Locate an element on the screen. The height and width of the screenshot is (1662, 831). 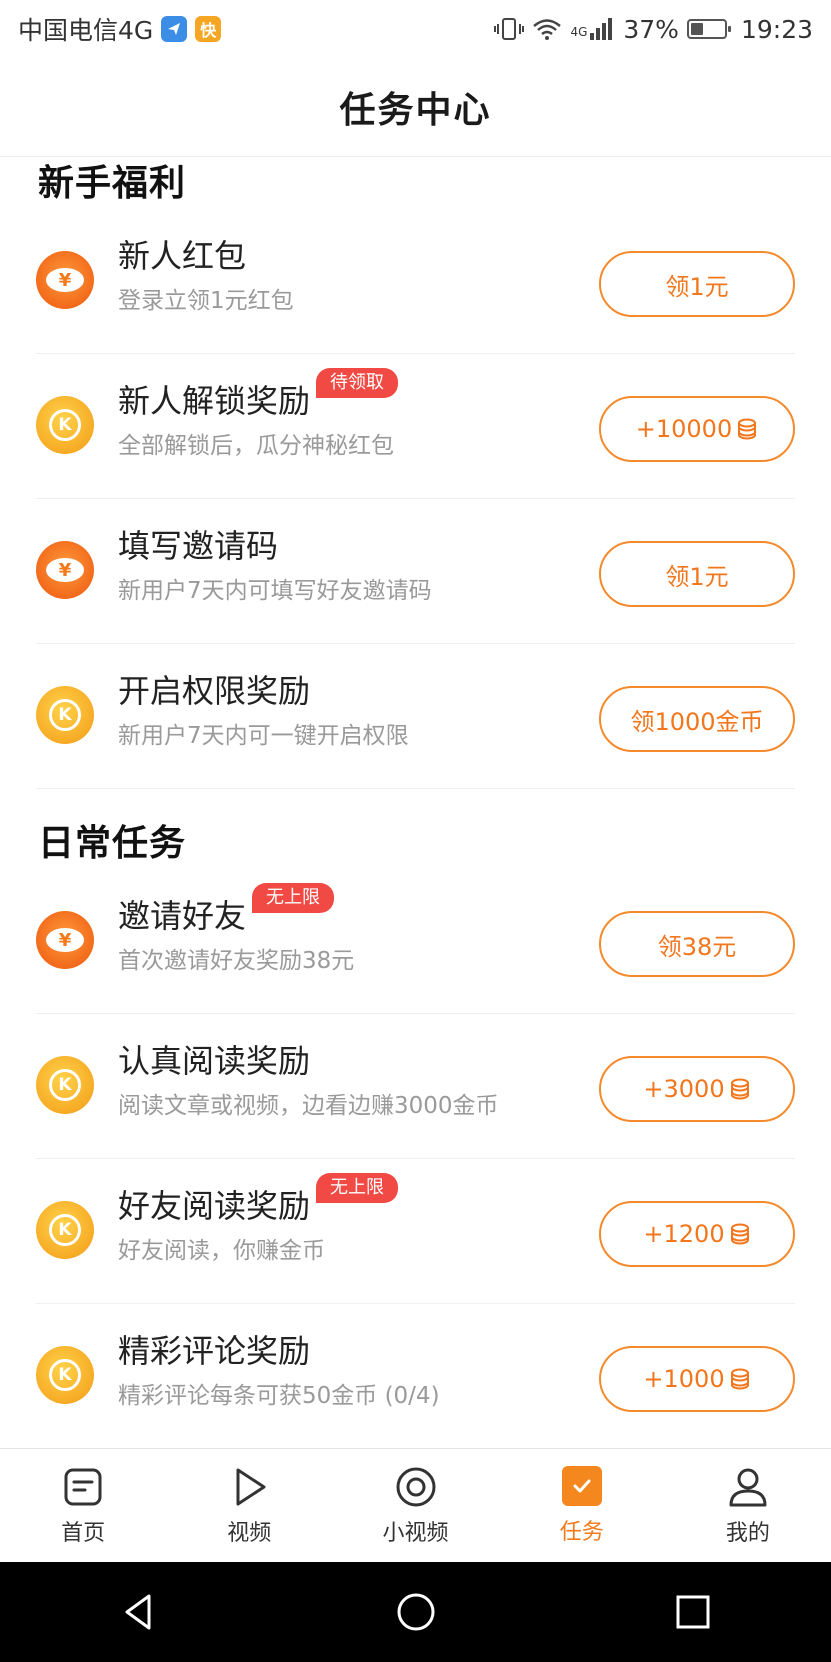
task-desc: 阅读文章或视频，边看边赚3000金币 is located at coordinates (308, 1106).